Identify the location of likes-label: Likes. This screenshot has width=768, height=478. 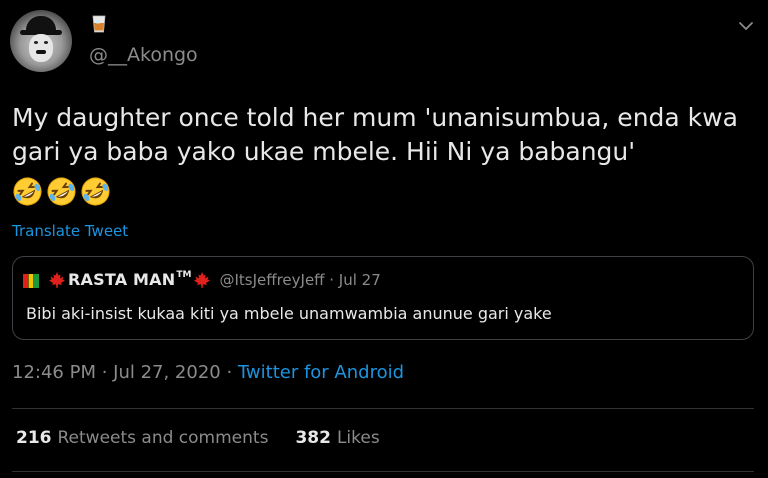
(358, 438).